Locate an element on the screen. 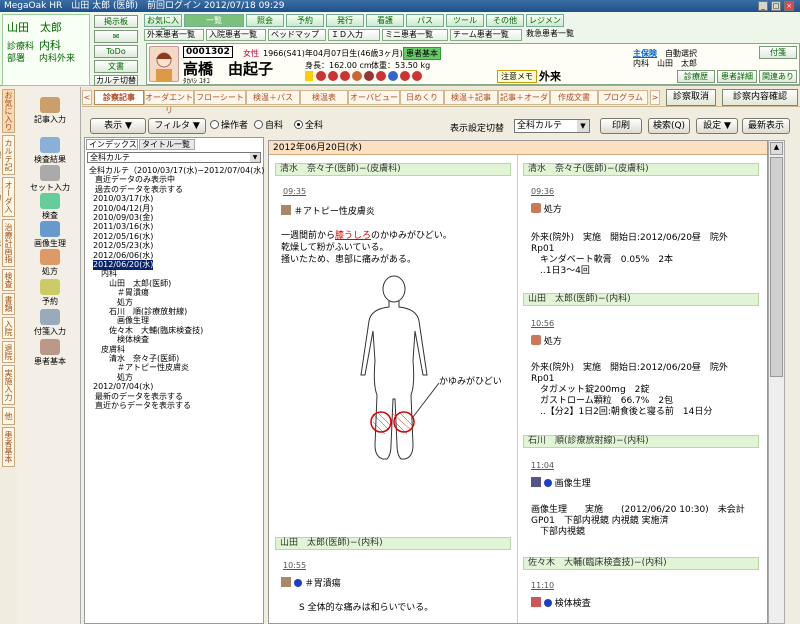  tab-other: その他 is located at coordinates (505, 20).